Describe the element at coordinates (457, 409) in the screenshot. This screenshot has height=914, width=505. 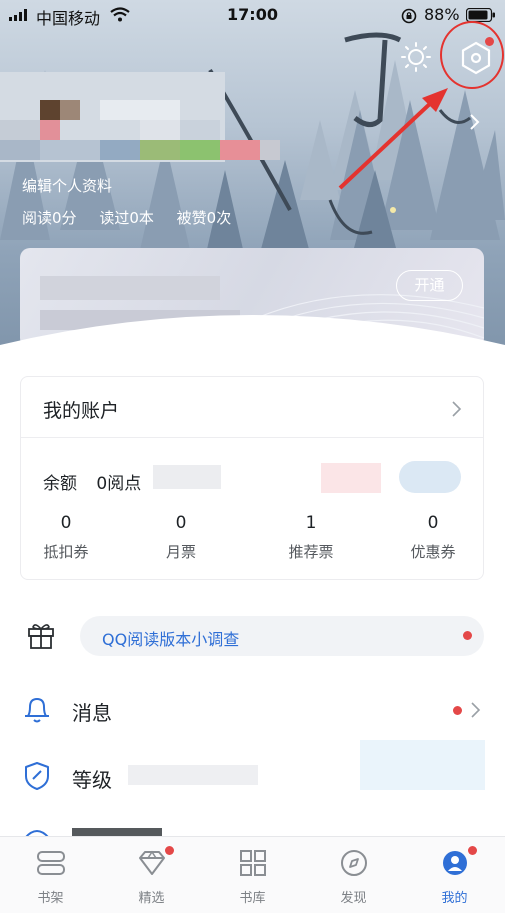
I see `account-chevron-right-icon` at that location.